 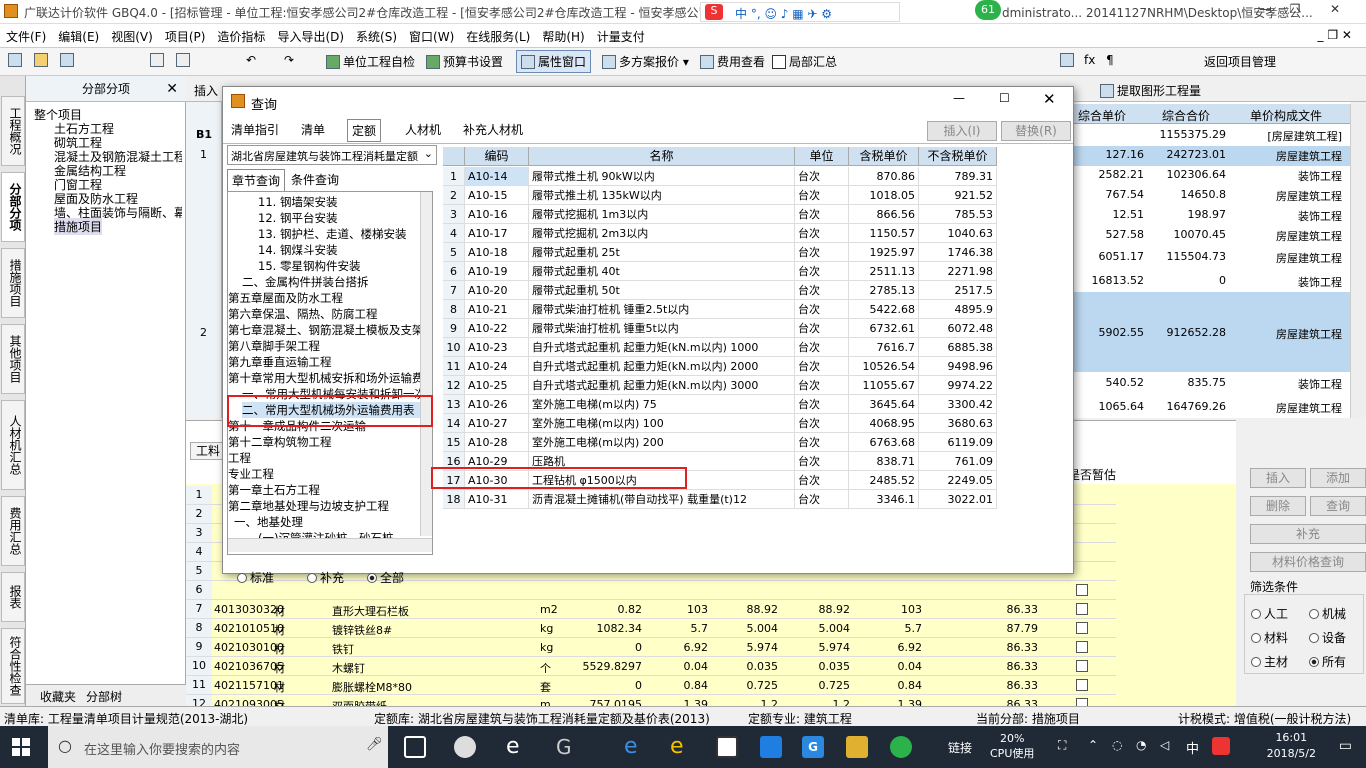 What do you see at coordinates (497, 252) in the screenshot?
I see `grid-cell-code: A10-18` at bounding box center [497, 252].